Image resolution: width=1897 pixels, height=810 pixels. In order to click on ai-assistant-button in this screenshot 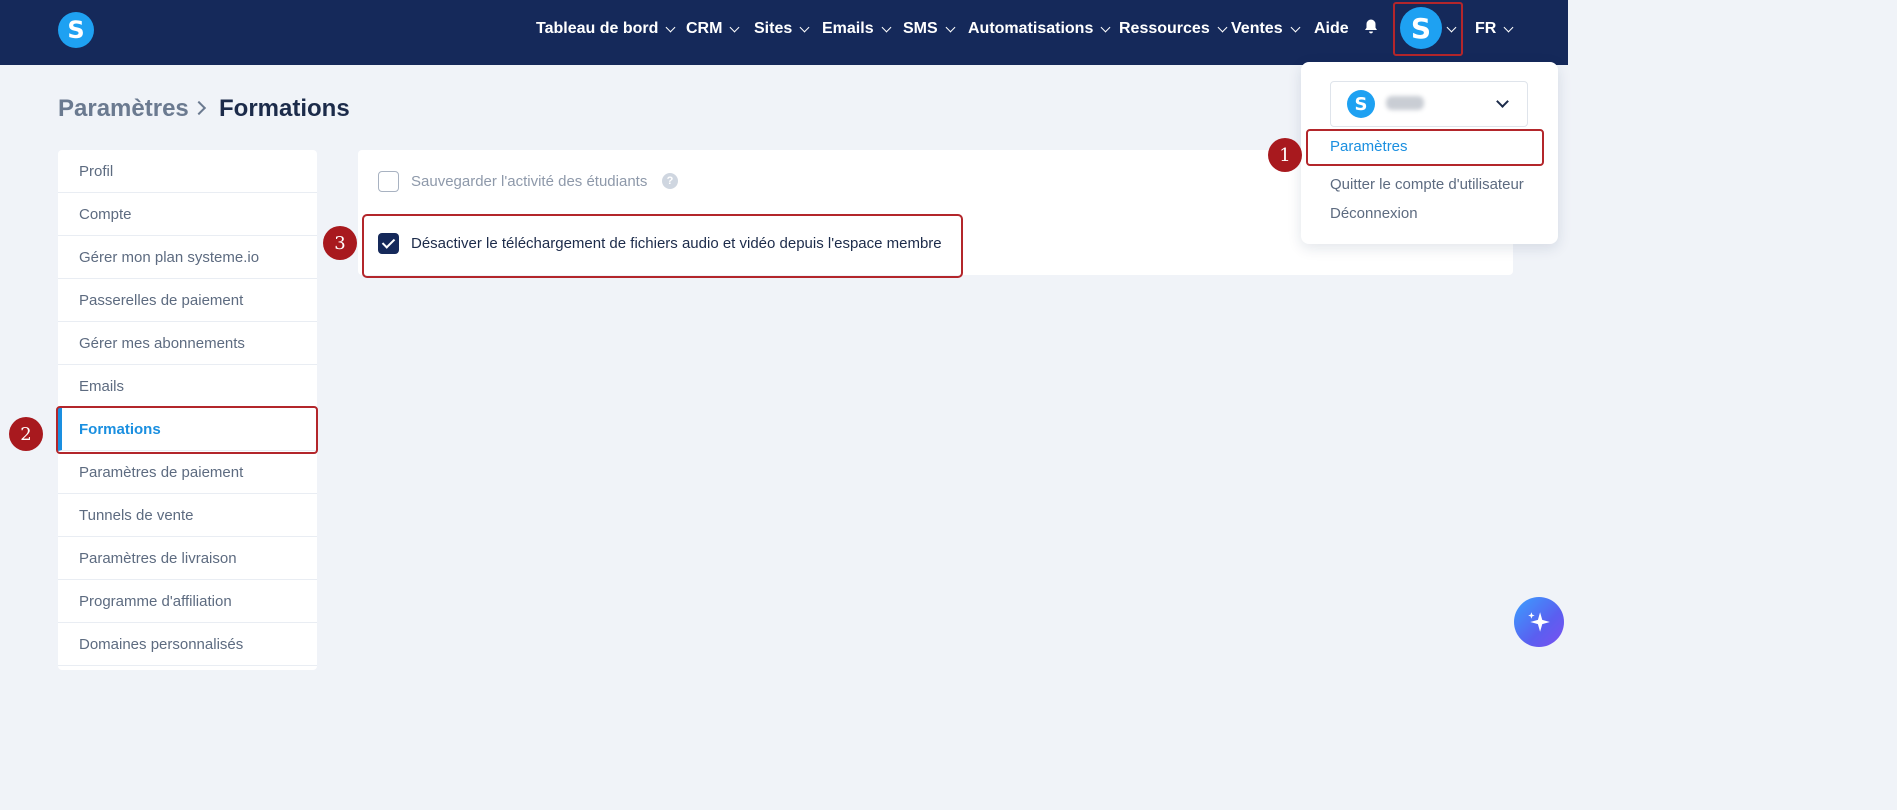, I will do `click(1539, 622)`.